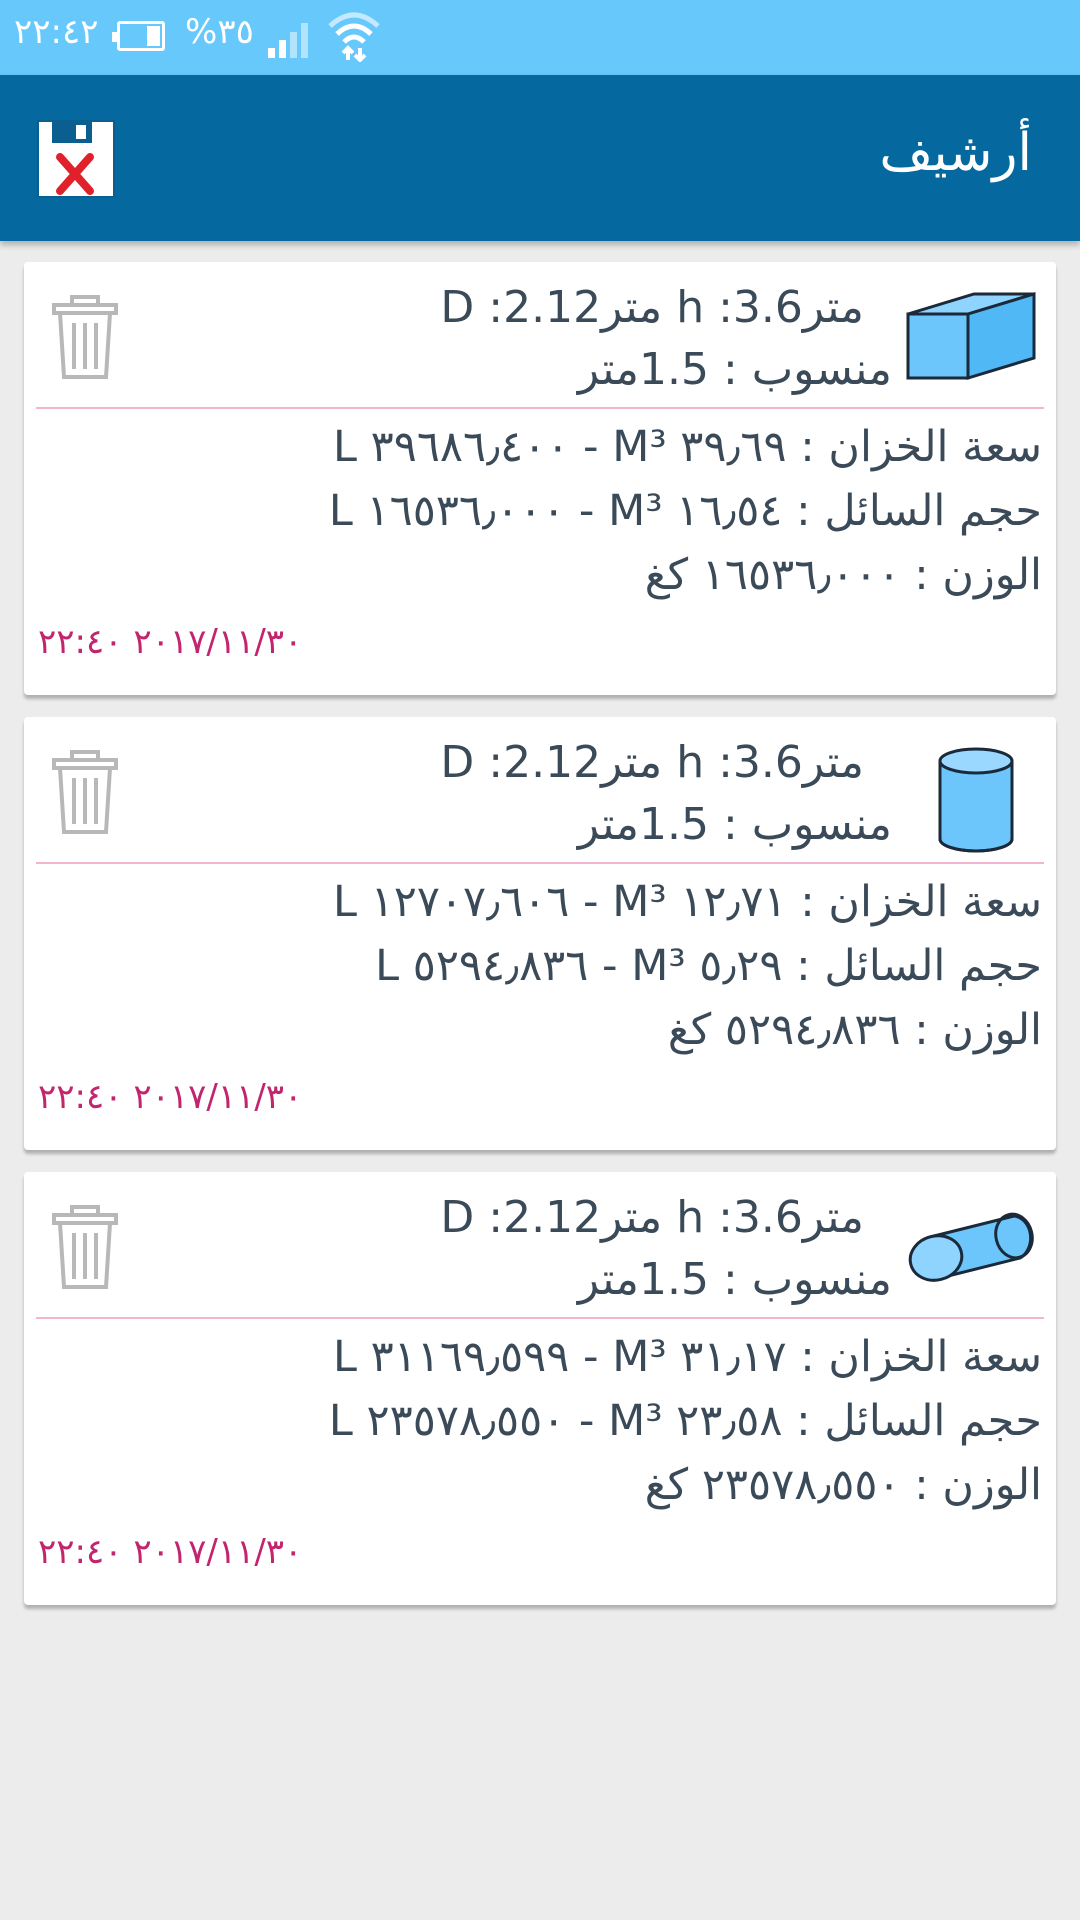  I want to click on wifi-icon, so click(354, 37).